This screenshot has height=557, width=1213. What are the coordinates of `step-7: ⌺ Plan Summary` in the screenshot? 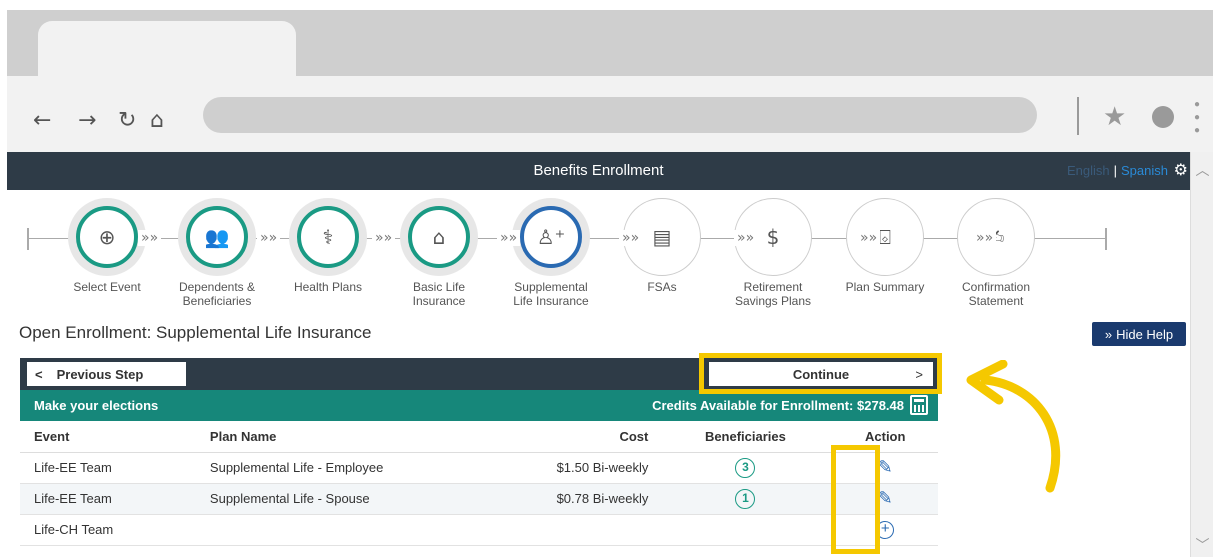 It's located at (885, 246).